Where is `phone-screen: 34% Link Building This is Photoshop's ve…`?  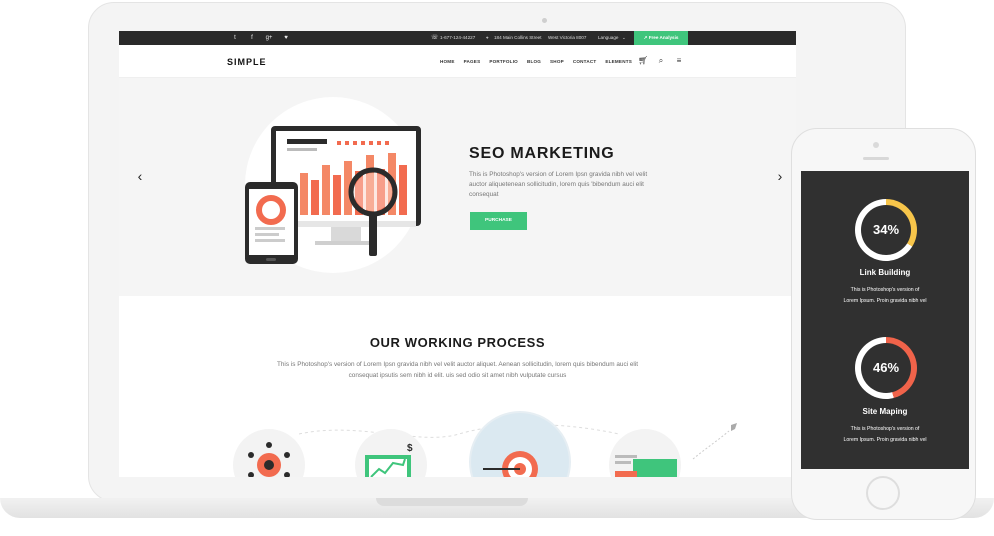
phone-screen: 34% Link Building This is Photoshop's ve… is located at coordinates (885, 320).